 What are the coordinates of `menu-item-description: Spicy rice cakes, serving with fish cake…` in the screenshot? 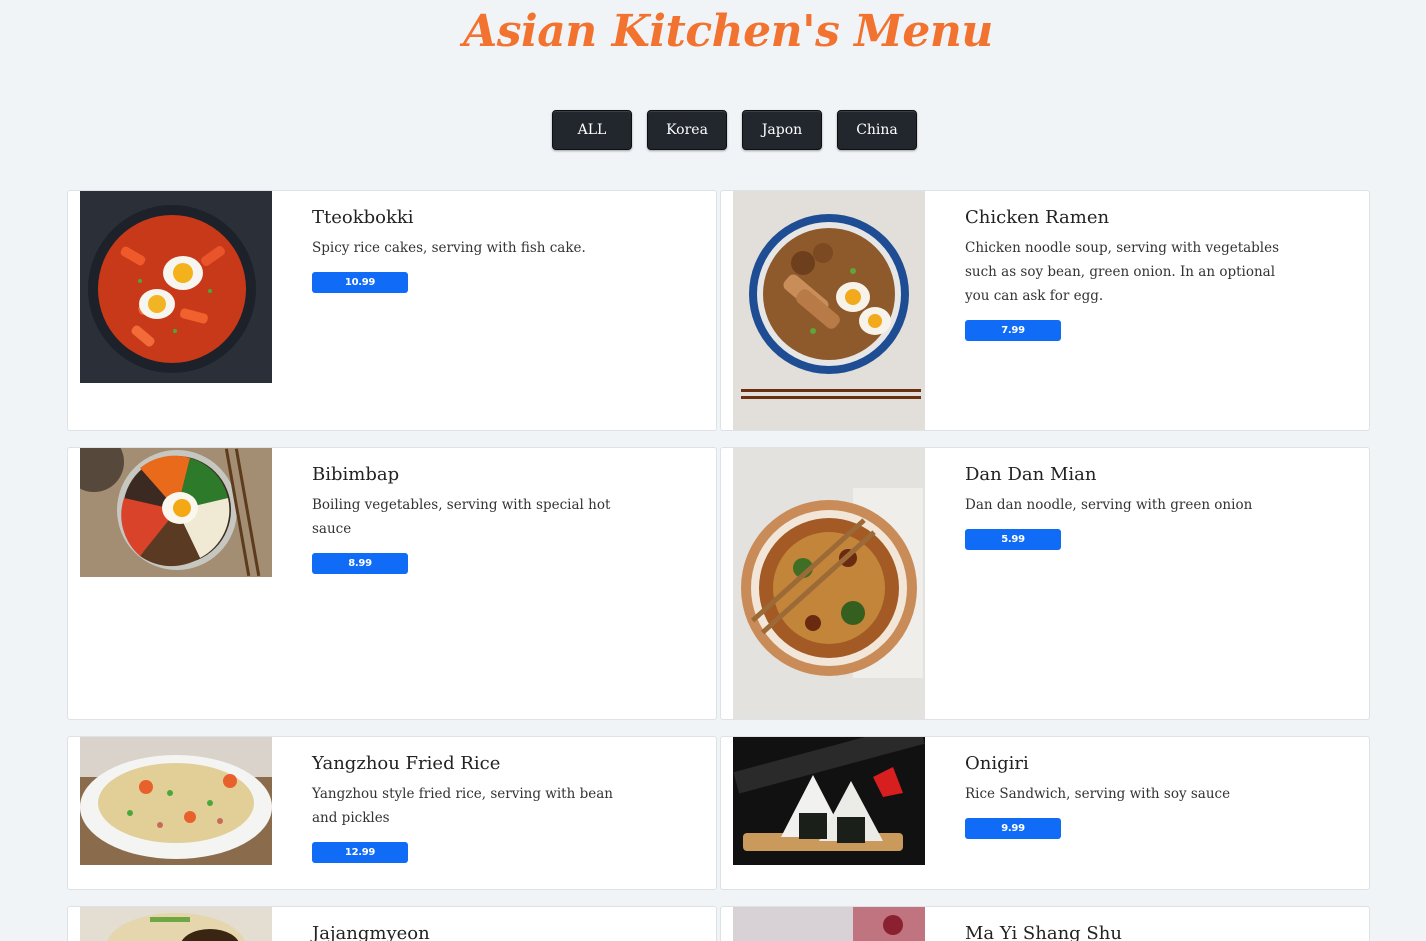 It's located at (449, 248).